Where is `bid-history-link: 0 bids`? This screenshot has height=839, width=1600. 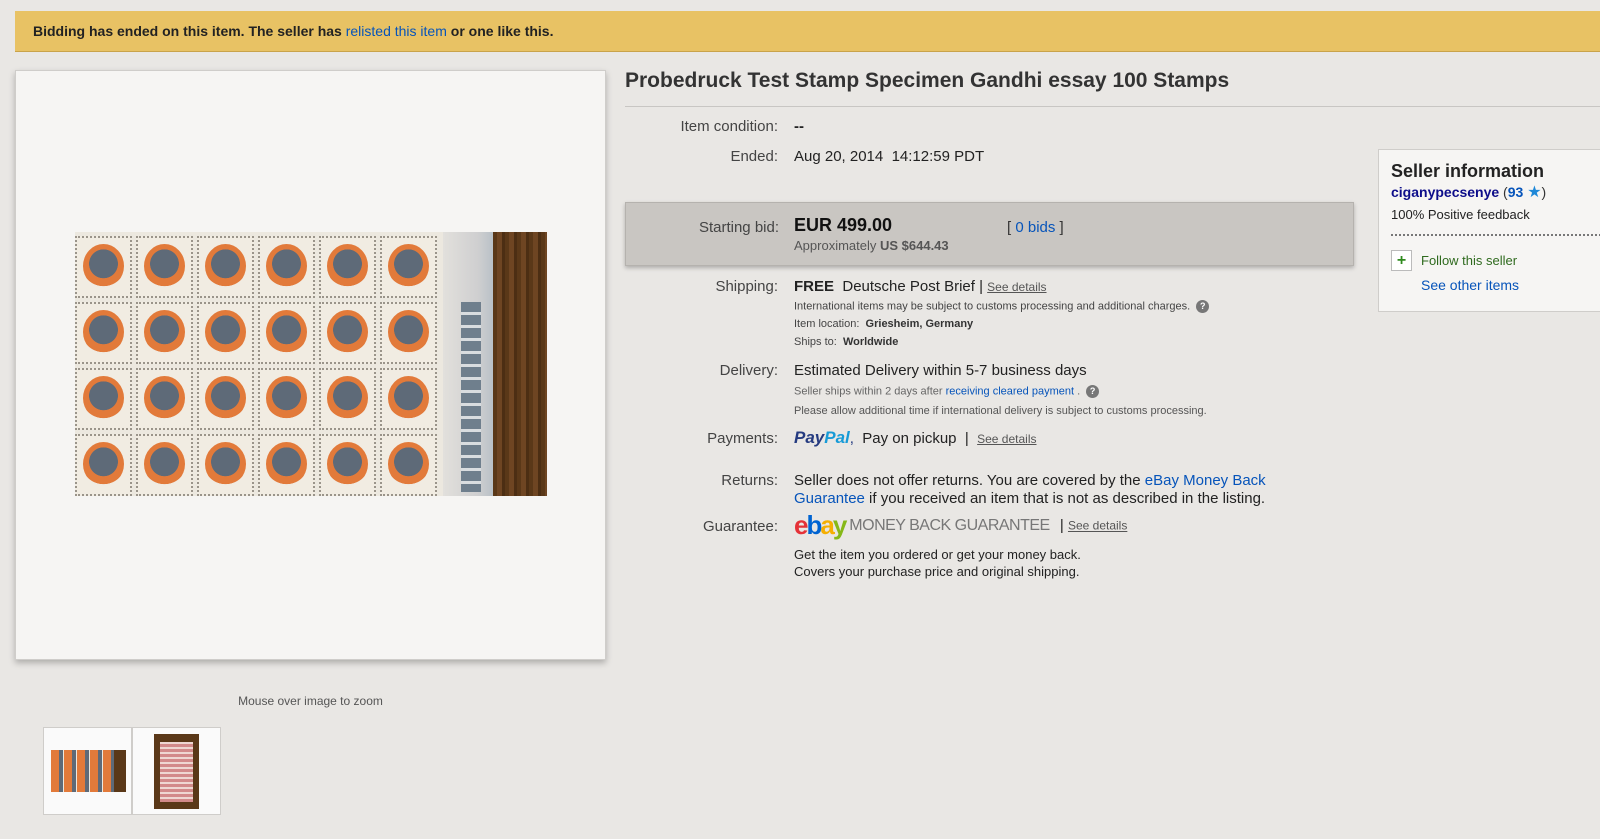
bid-history-link: 0 bids is located at coordinates (1035, 227).